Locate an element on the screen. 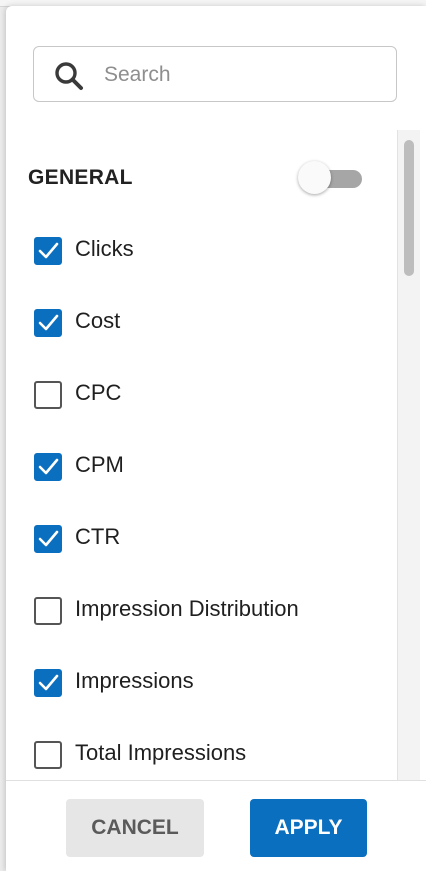 The width and height of the screenshot is (426, 871). metric-option-label: Impression Distribution is located at coordinates (187, 608).